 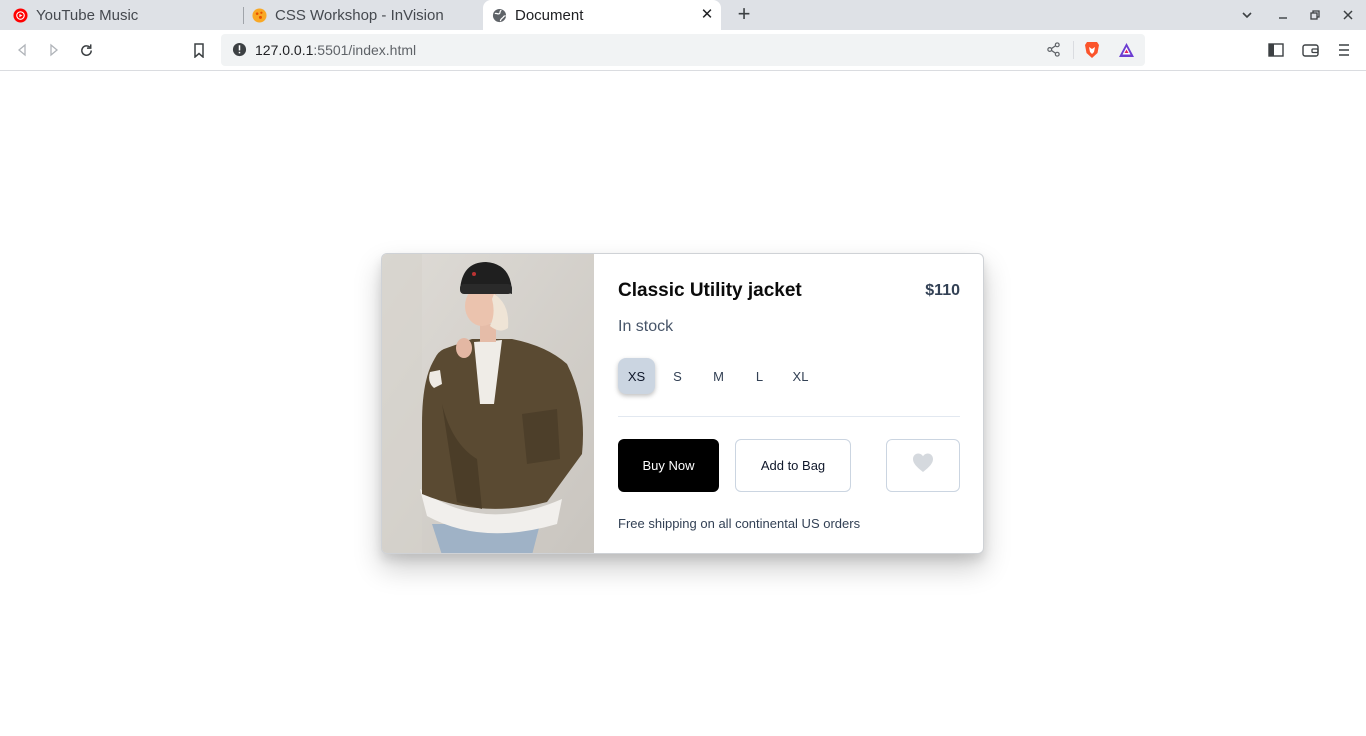 What do you see at coordinates (602, 15) in the screenshot?
I see `tab-document: Document ✕` at bounding box center [602, 15].